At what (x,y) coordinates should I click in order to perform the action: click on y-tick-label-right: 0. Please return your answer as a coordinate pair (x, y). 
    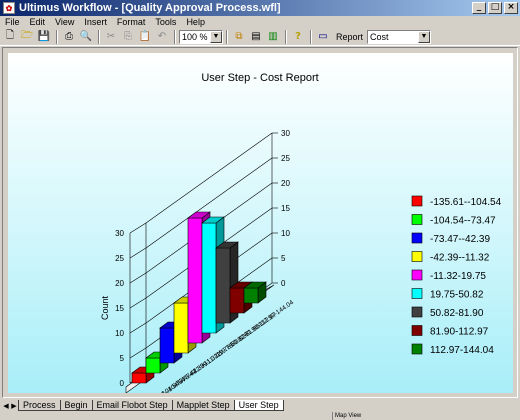
    Looking at the image, I should click on (283, 283).